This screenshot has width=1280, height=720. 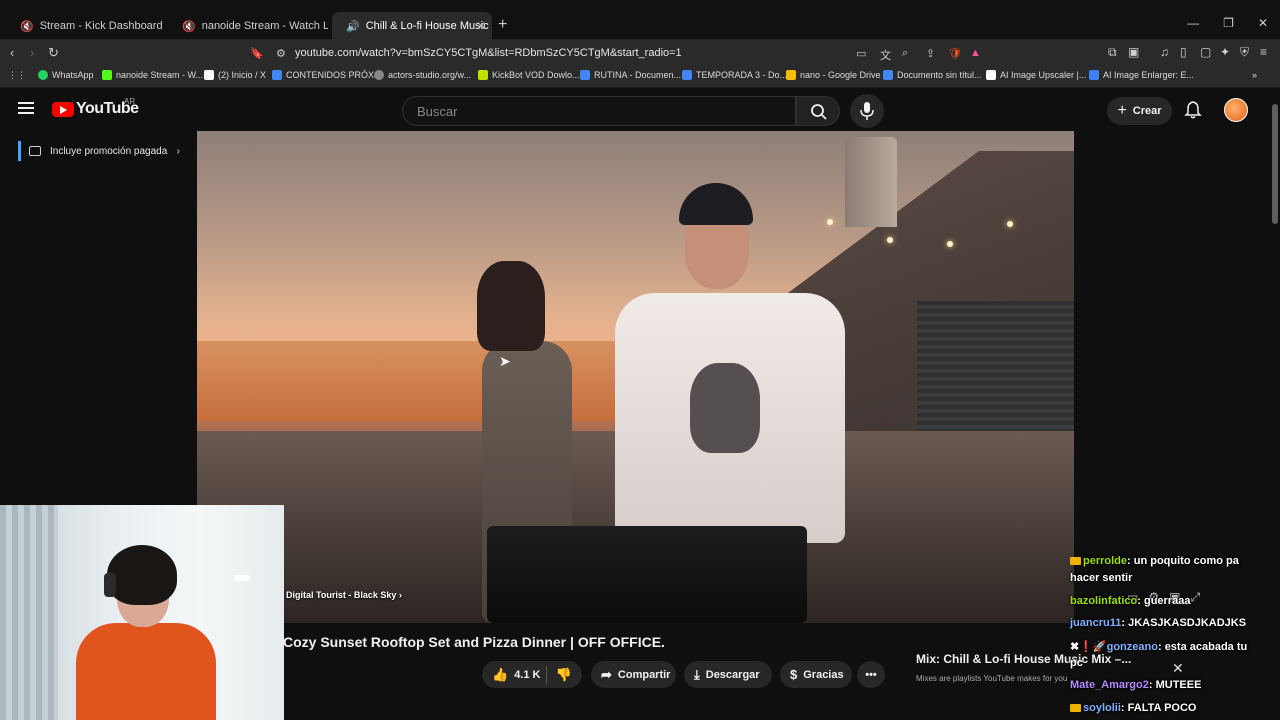 I want to click on zoom-icon: ⌕, so click(x=905, y=53).